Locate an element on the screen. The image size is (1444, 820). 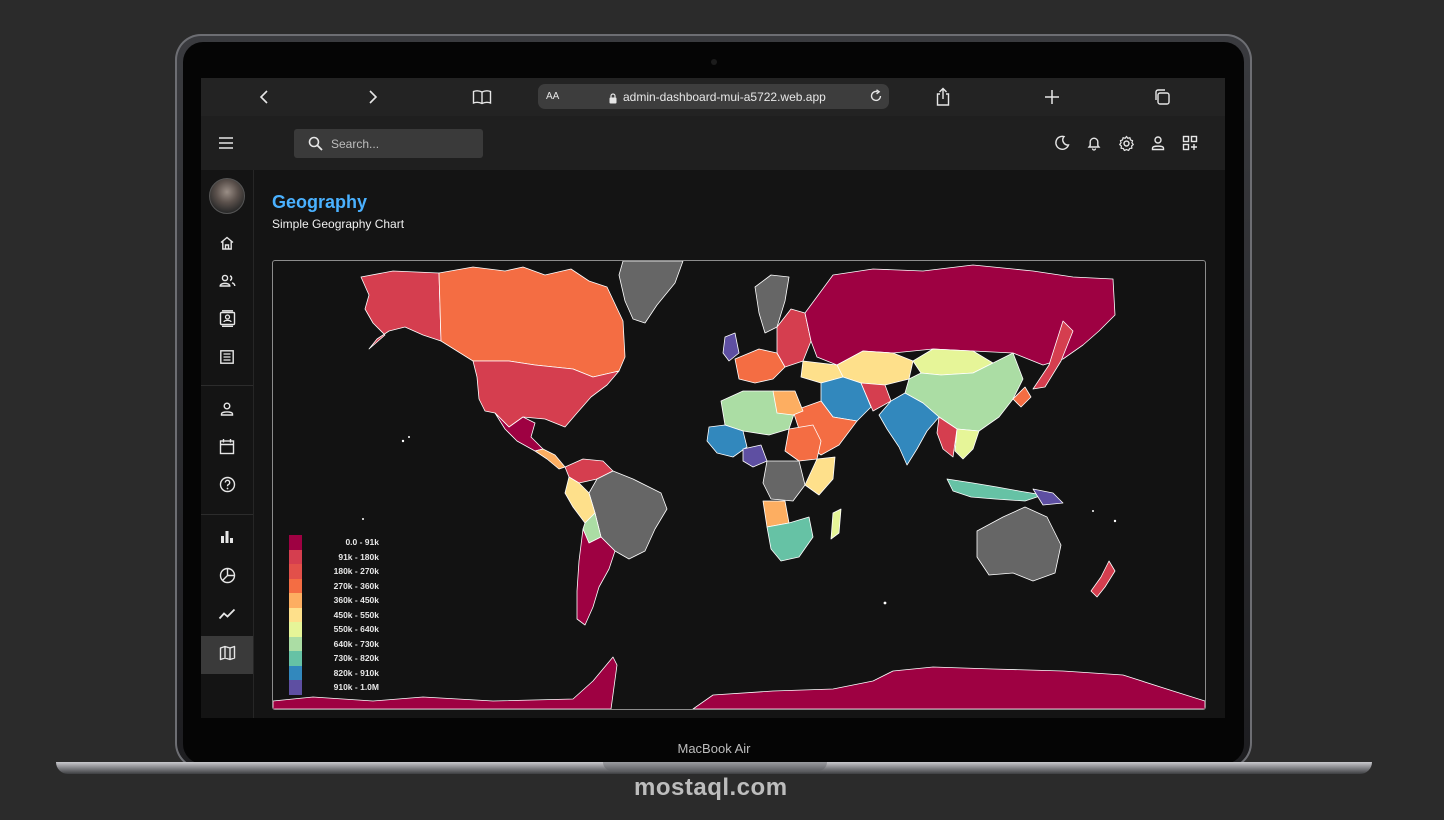
help-icon is located at coordinates (227, 487).